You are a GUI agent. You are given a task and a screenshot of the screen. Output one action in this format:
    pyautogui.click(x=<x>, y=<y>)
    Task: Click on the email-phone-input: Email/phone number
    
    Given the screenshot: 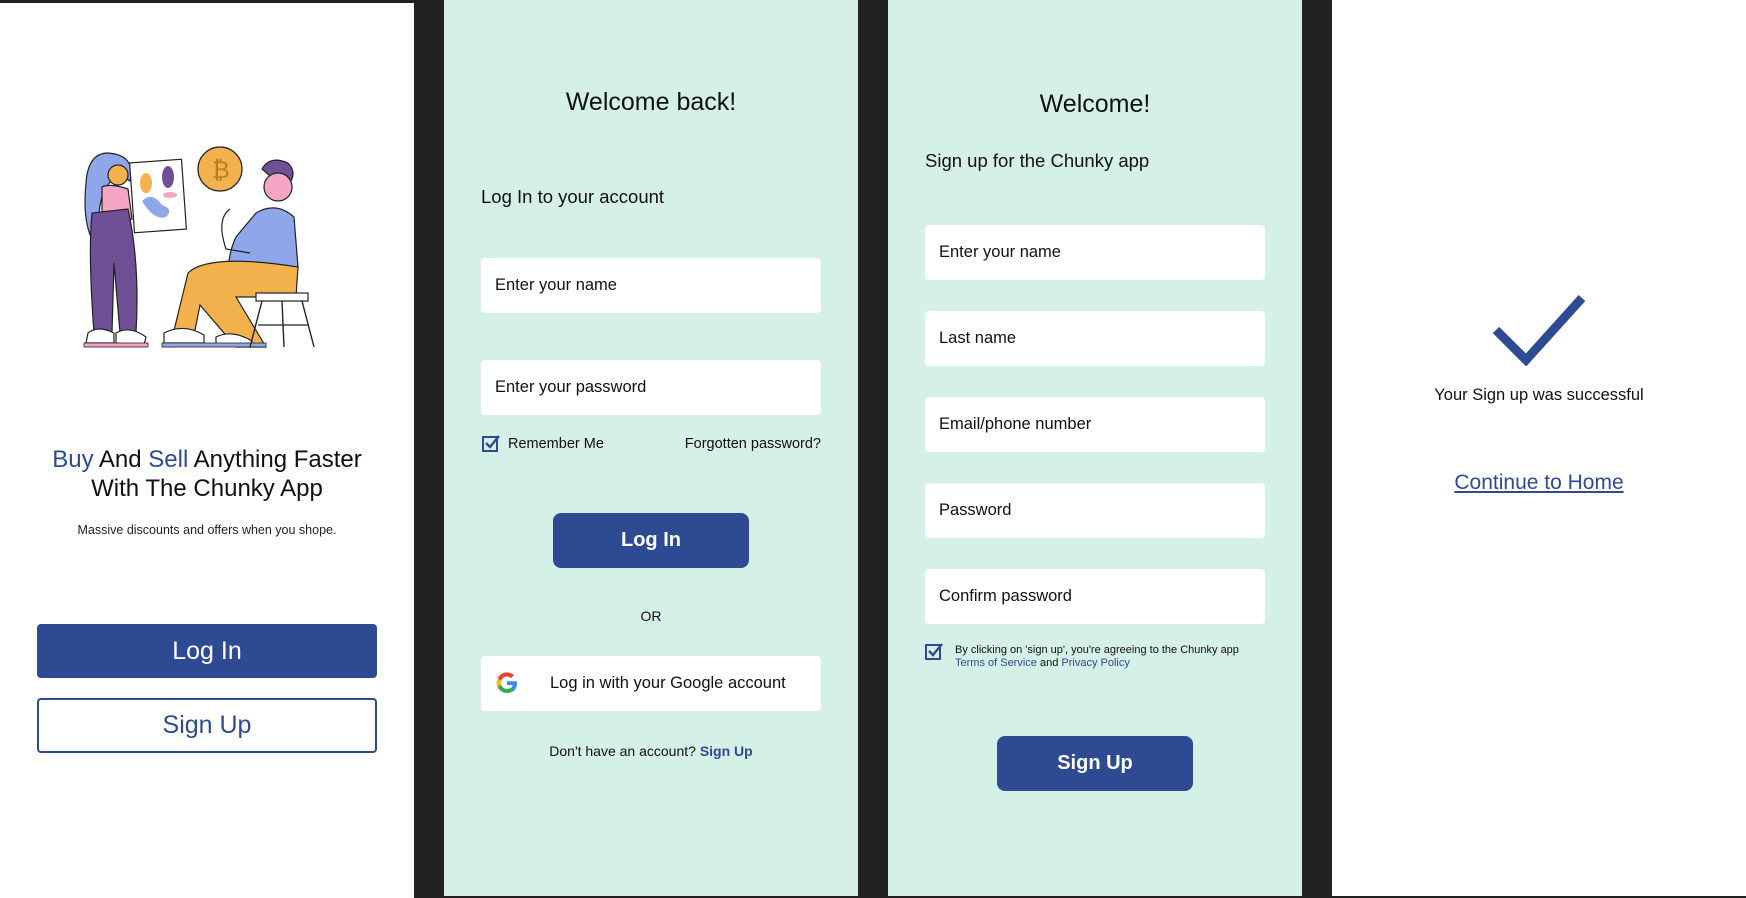 What is the action you would take?
    pyautogui.click(x=1095, y=424)
    